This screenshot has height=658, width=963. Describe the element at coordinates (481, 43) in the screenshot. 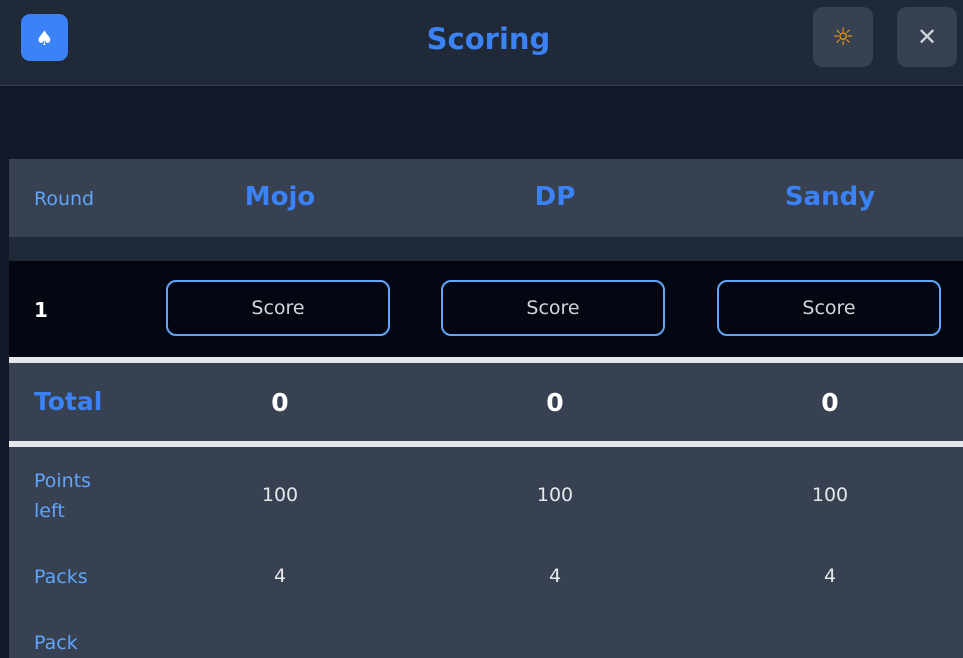

I see `app-header: ♠ Scoring ☼ ✕` at that location.